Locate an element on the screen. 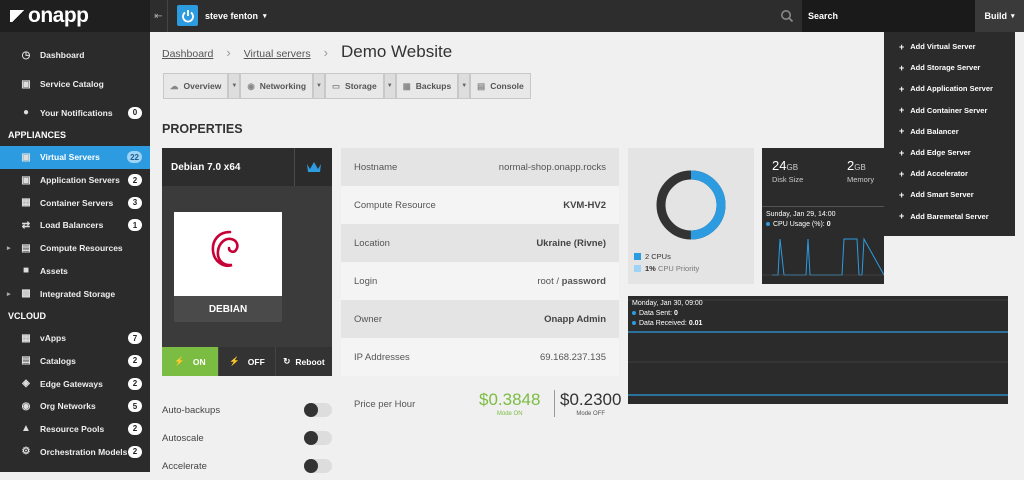  sidebar-item-load-balancers: ⇄ Load Balancers 1 is located at coordinates (75, 225).